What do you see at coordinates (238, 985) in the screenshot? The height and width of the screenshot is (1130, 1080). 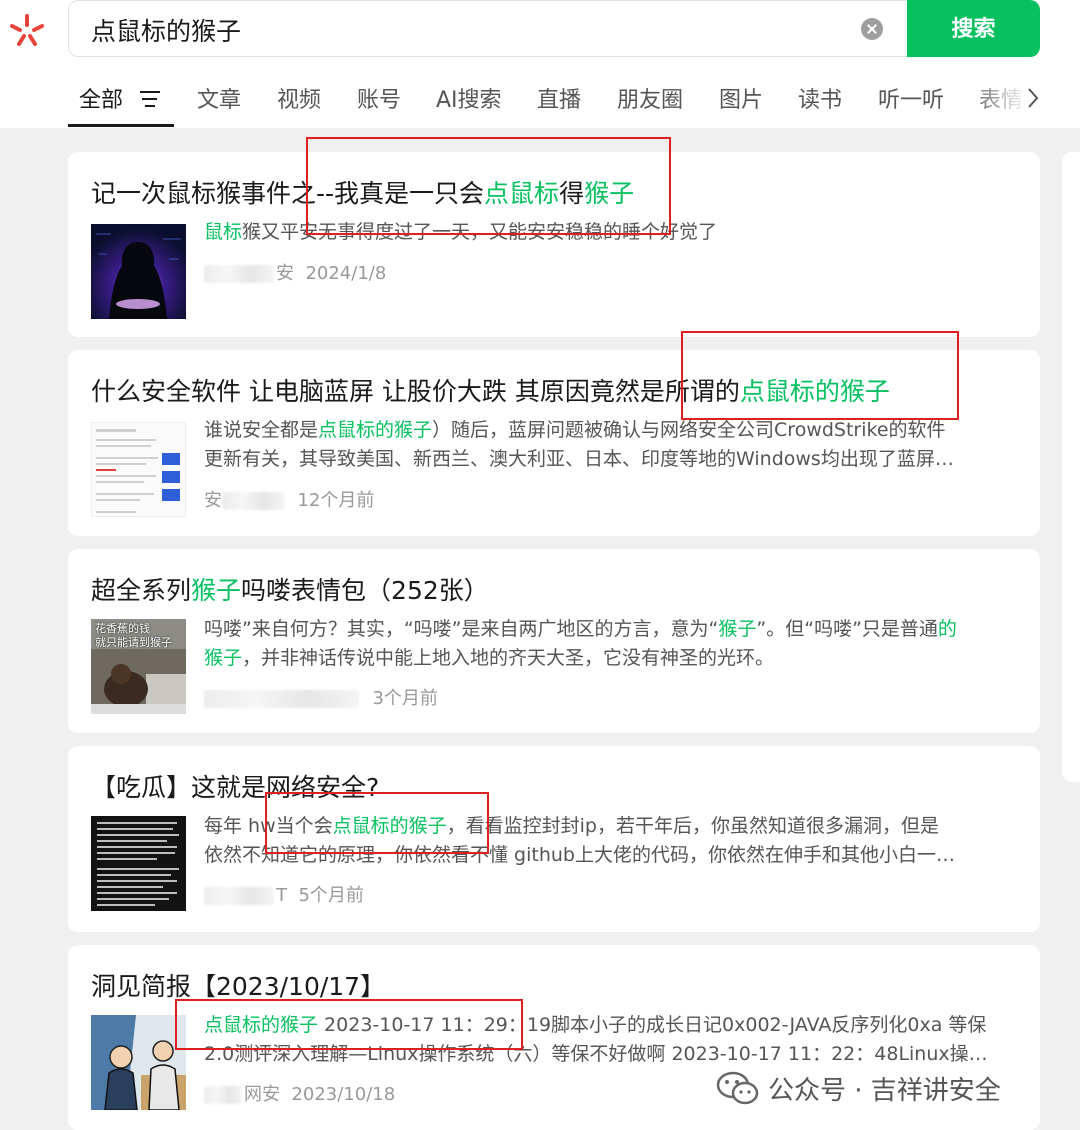 I see `result-title: 洞见简报【2023/10/17】` at bounding box center [238, 985].